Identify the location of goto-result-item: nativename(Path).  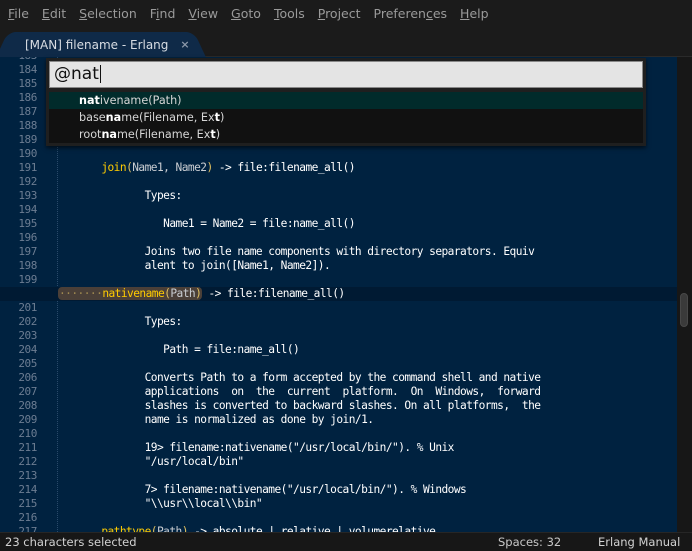
(346, 100).